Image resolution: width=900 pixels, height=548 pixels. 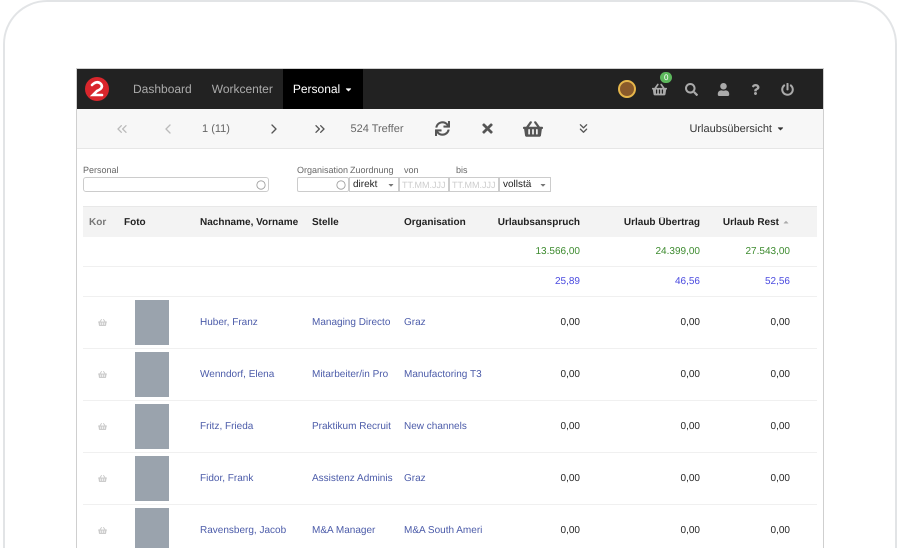 What do you see at coordinates (323, 184) in the screenshot?
I see `organisation-field` at bounding box center [323, 184].